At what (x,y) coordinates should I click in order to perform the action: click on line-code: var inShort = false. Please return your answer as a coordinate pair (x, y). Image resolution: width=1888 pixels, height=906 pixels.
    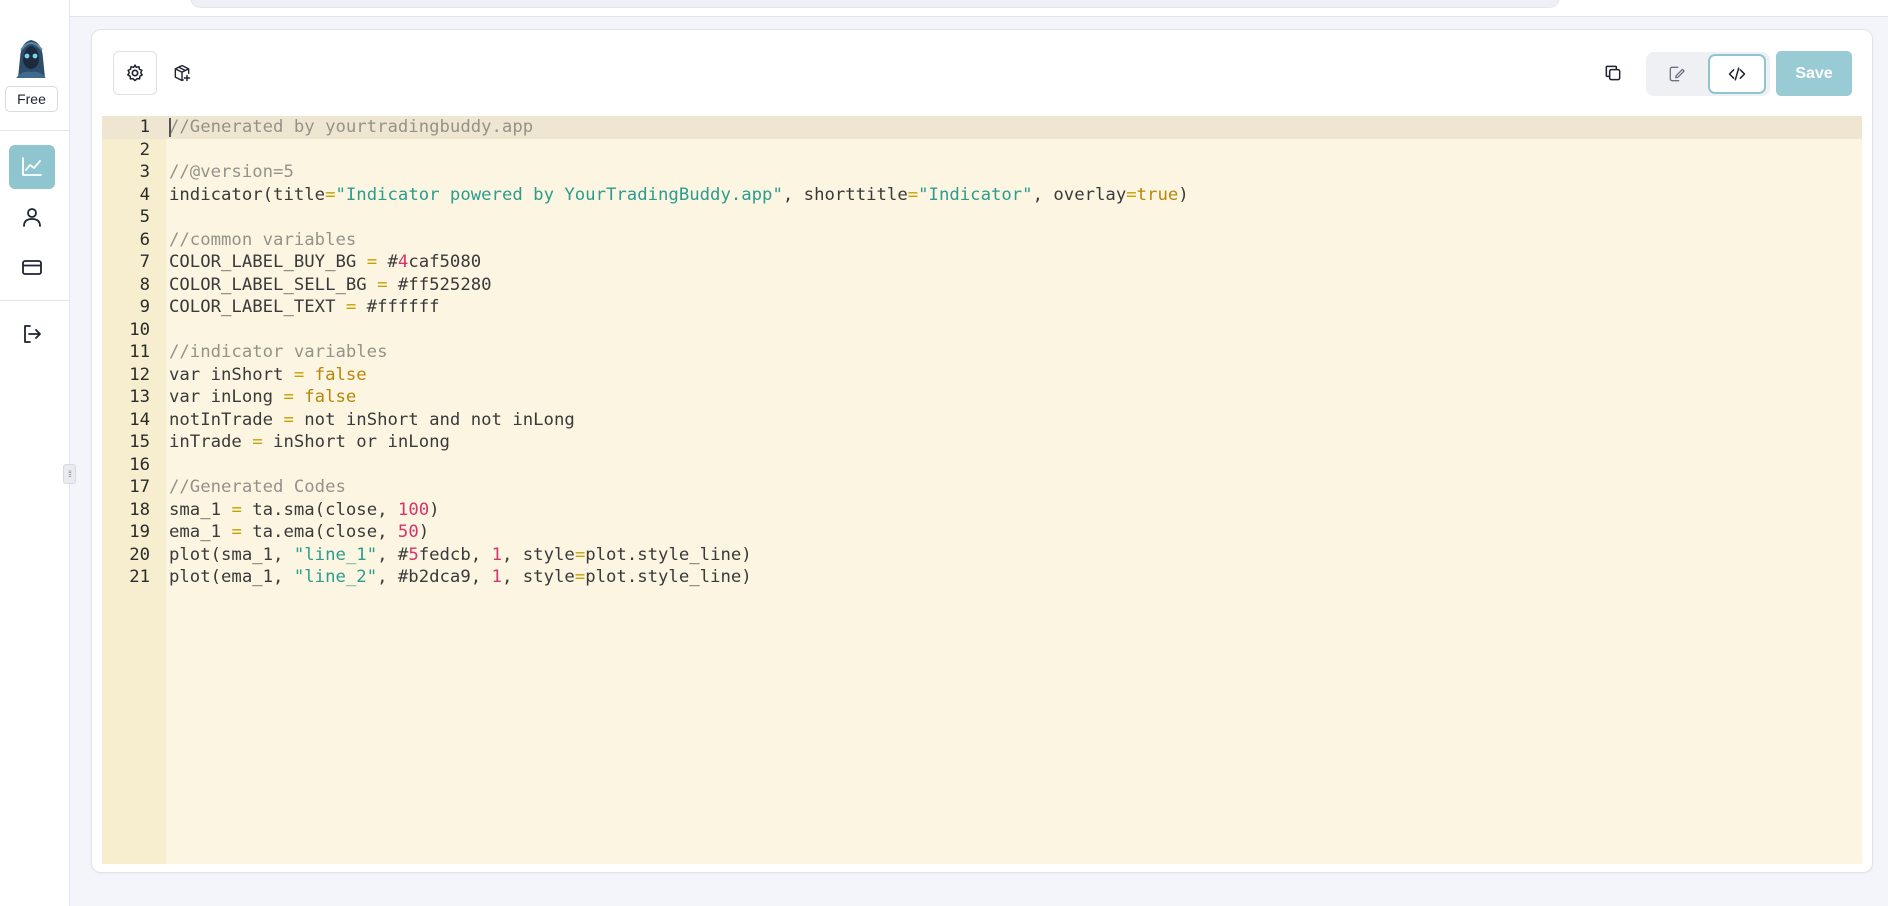
    Looking at the image, I should click on (268, 375).